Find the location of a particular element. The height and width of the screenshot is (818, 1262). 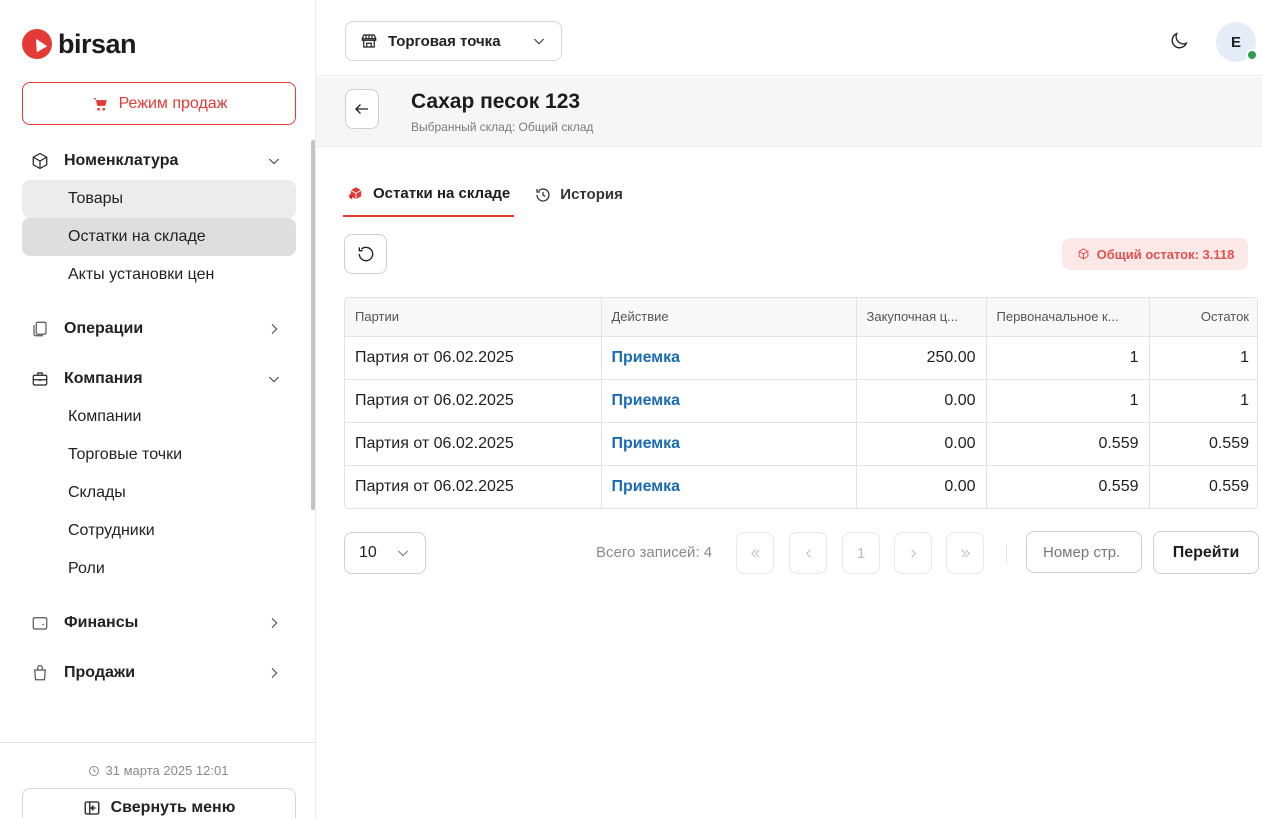

nav-group-nomenclature: Номенклатура is located at coordinates (159, 161).